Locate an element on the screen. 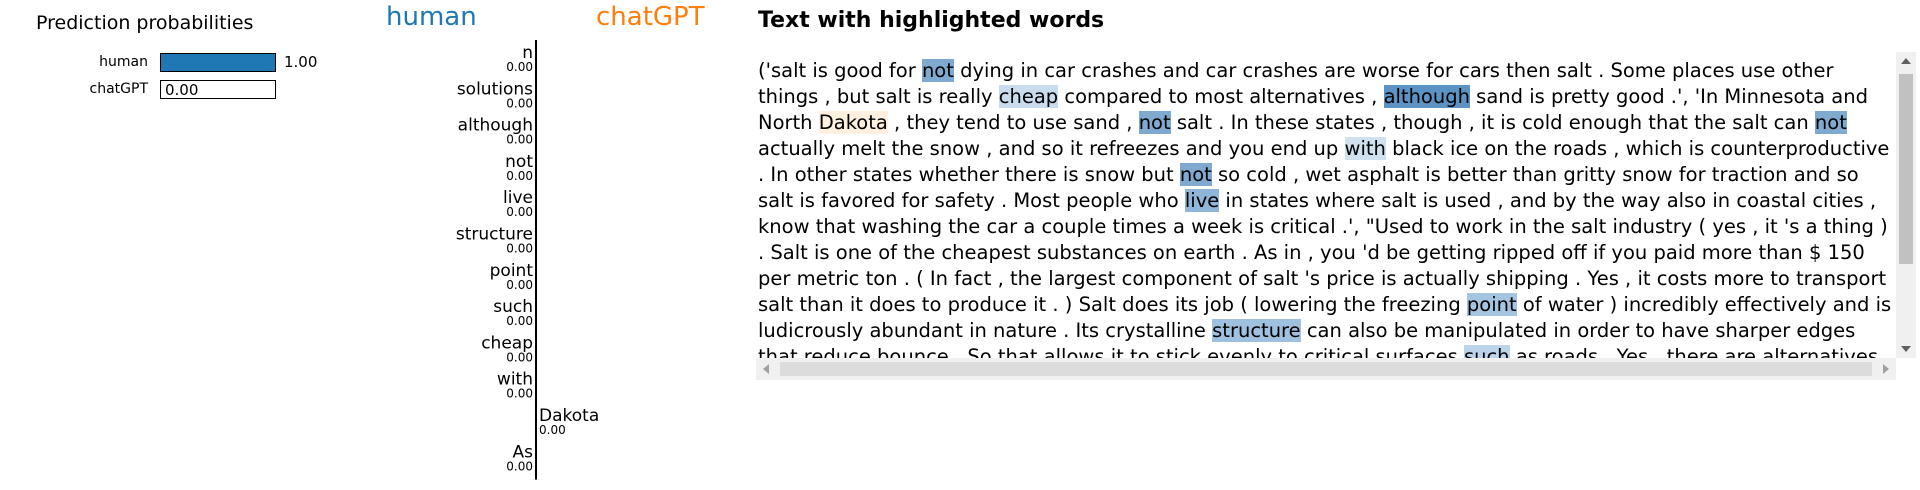  prob-row-chatgpt: chatGPT 0.00 is located at coordinates (180, 90).